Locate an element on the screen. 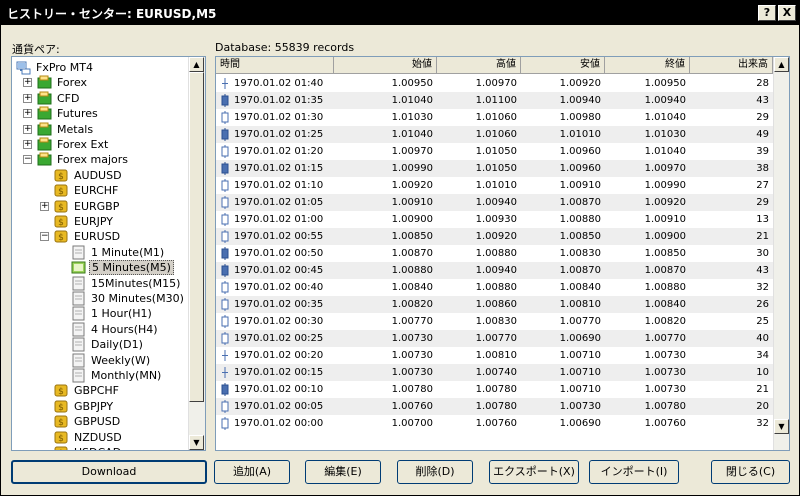 This screenshot has height=496, width=800. tree-item: − $ EURUSD is located at coordinates (100, 236).